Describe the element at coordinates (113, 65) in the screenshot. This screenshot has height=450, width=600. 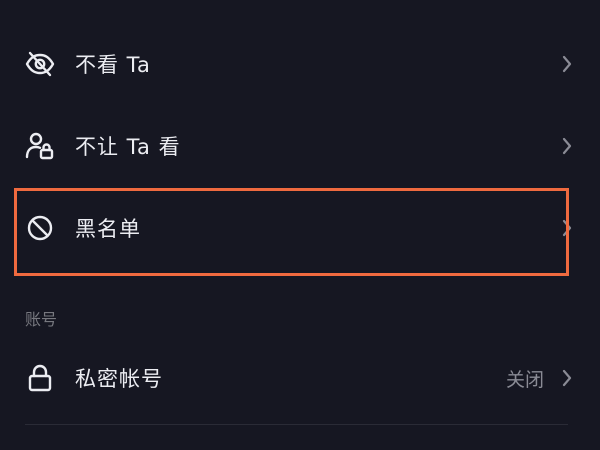
I see `settings-item-label: 不看 Ta` at that location.